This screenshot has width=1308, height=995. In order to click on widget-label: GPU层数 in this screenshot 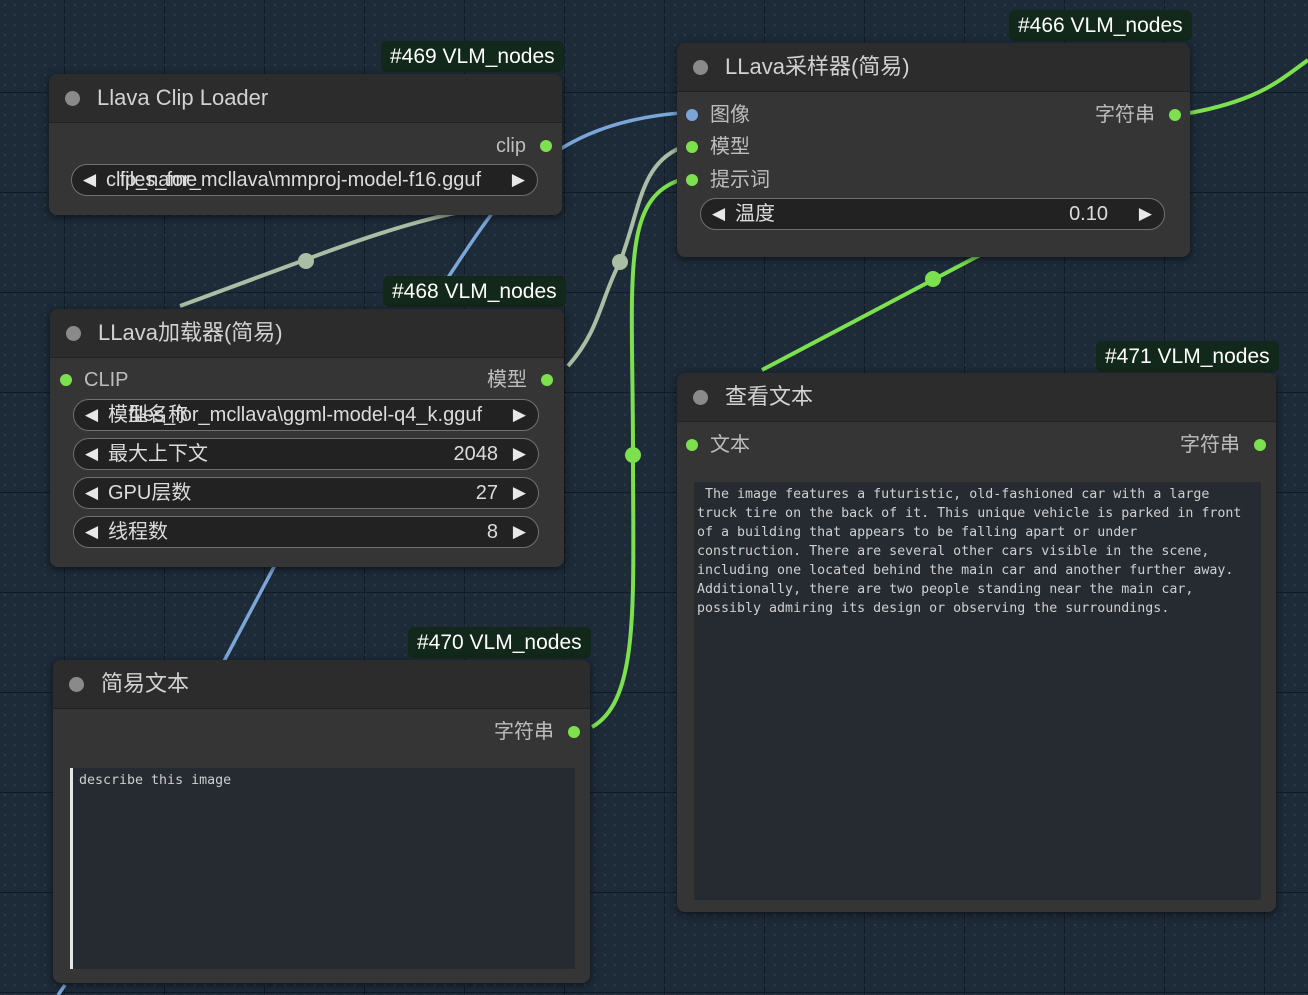, I will do `click(150, 493)`.